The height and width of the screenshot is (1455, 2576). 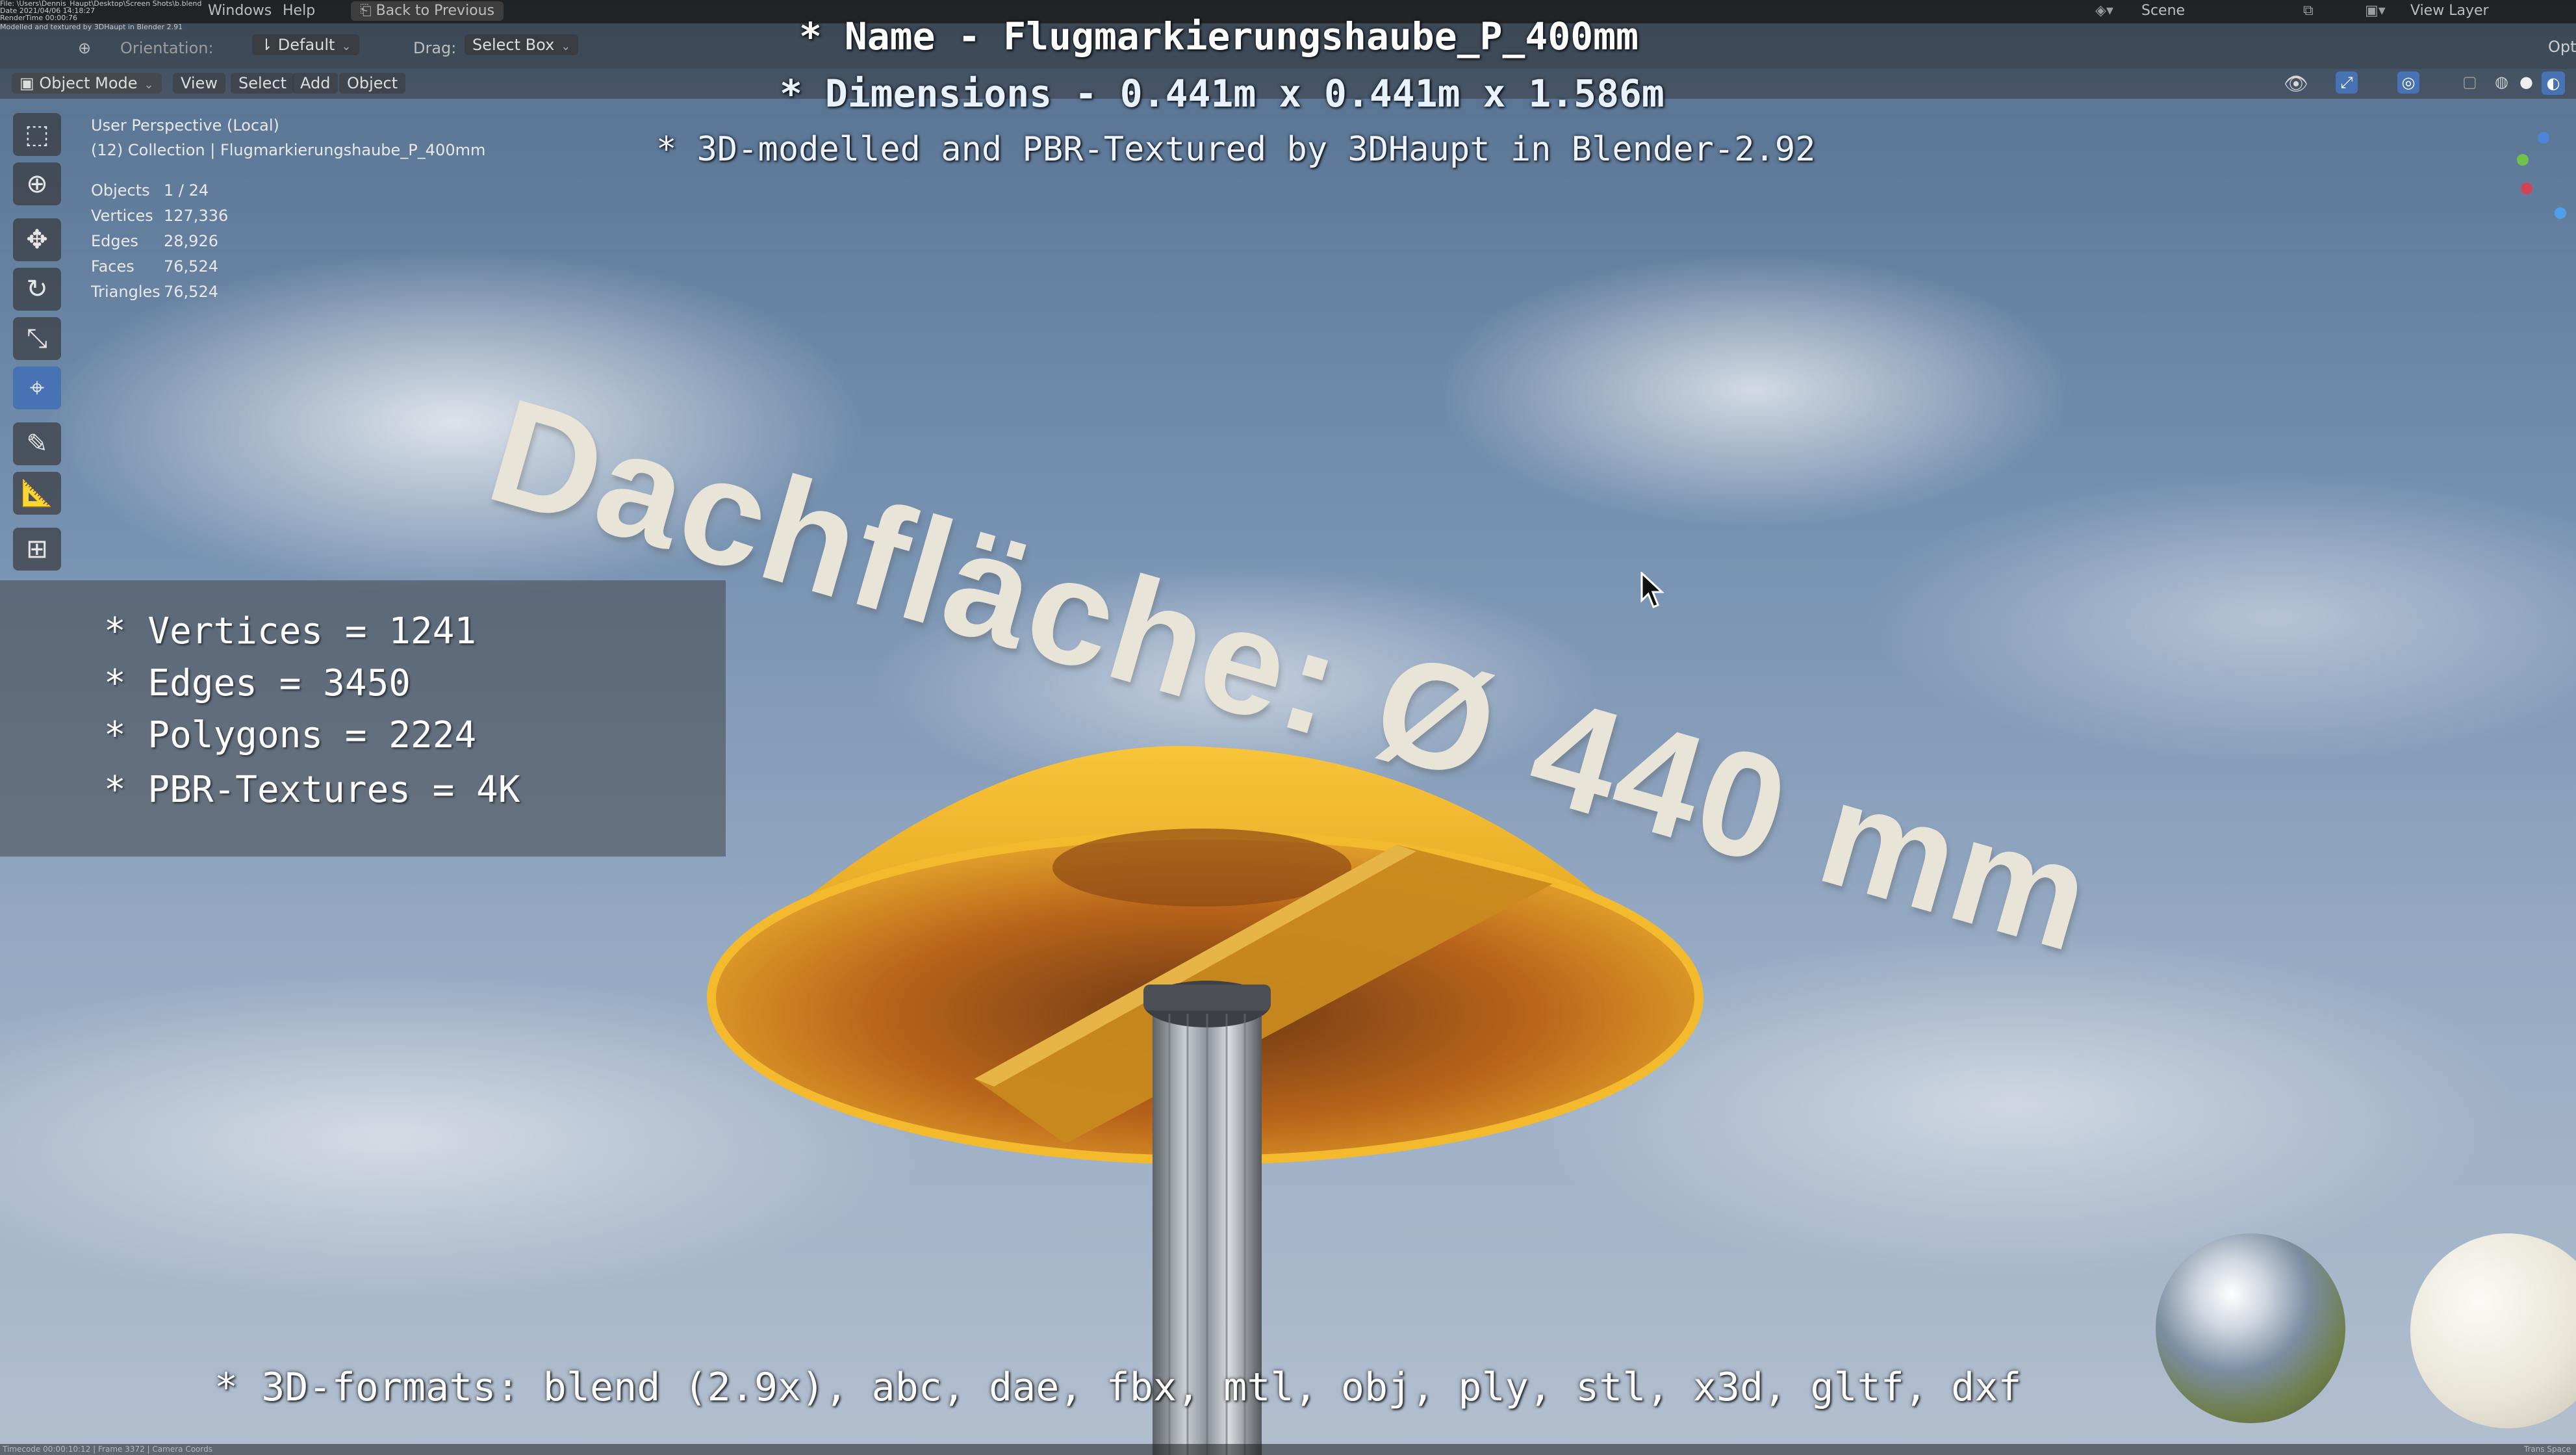 I want to click on menu-view: View, so click(x=199, y=84).